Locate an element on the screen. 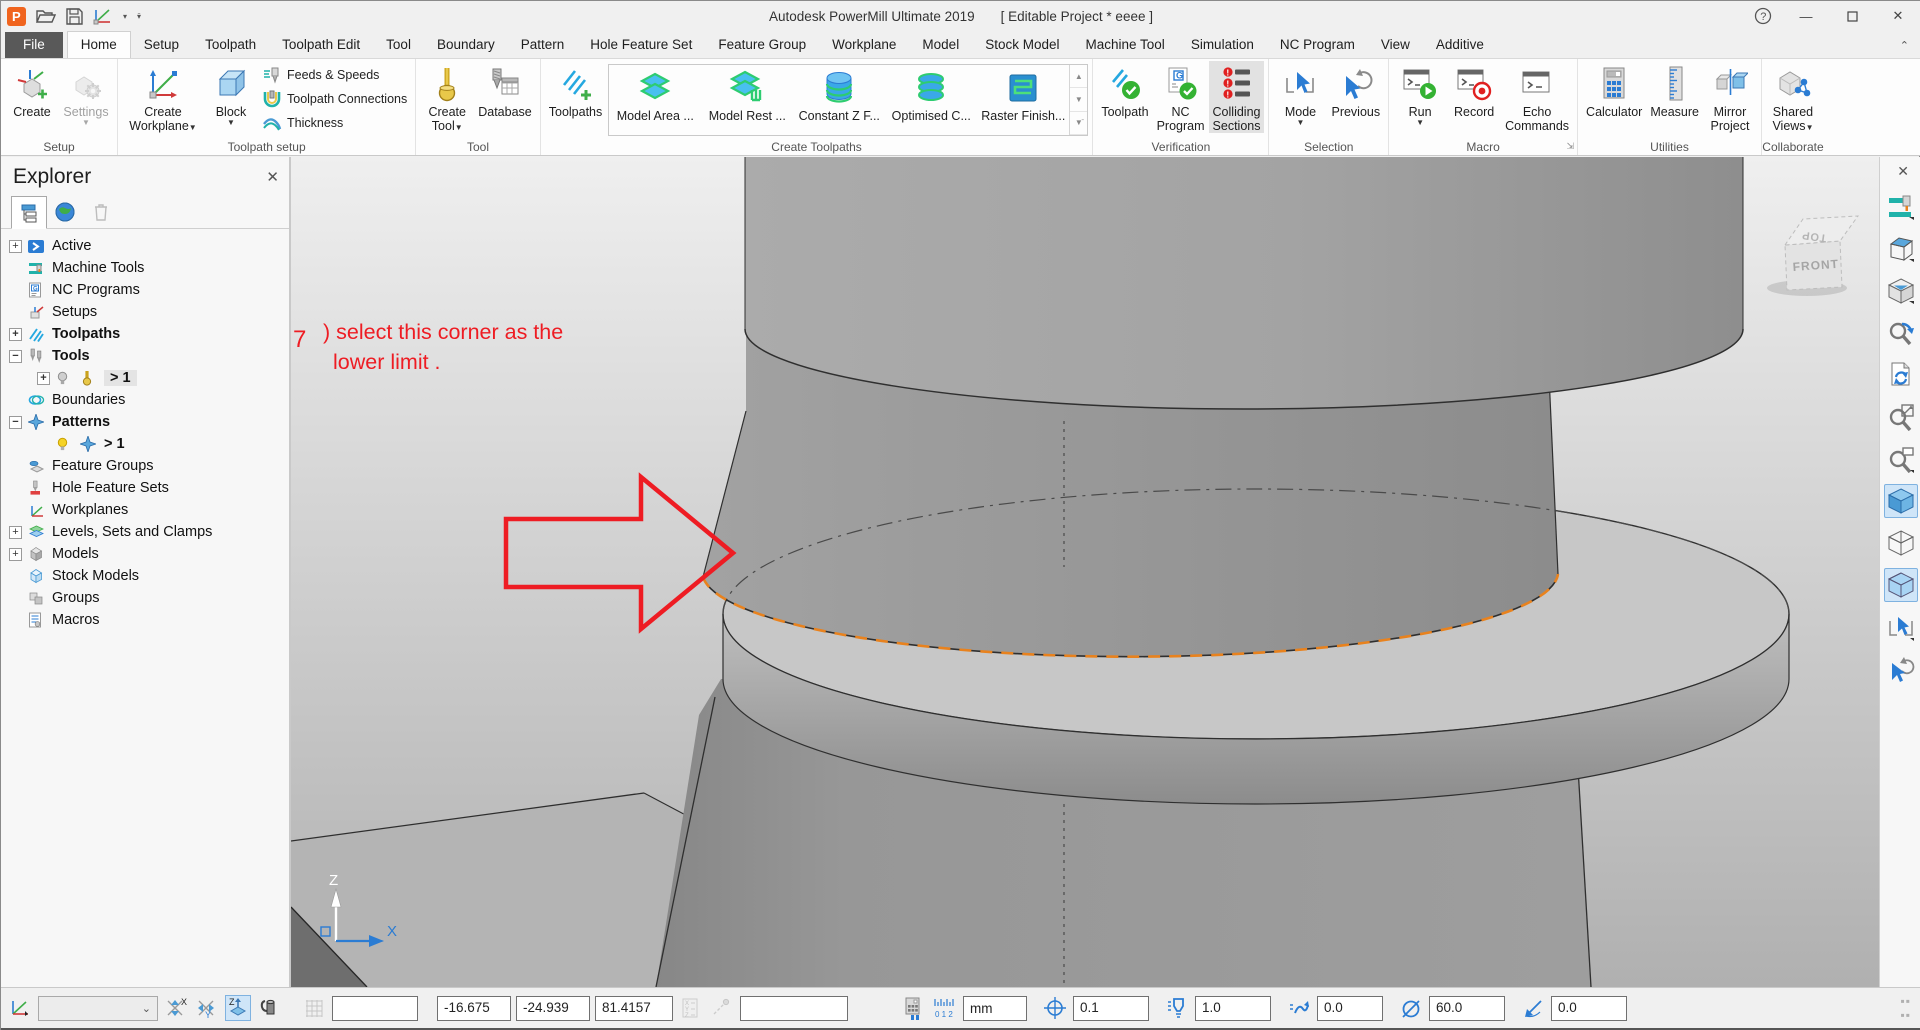  select-box-icon is located at coordinates (1901, 627).